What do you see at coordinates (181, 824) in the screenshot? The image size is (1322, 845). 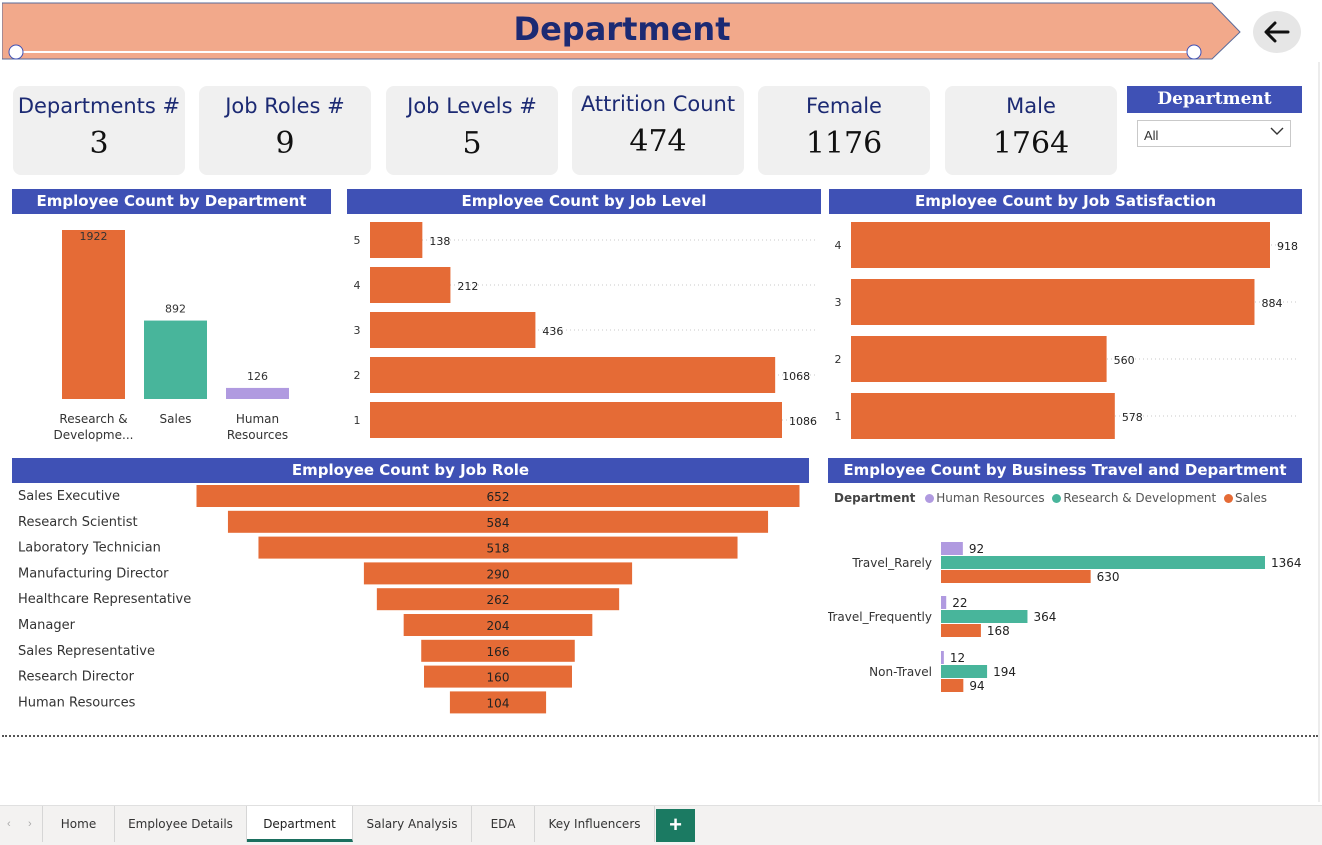 I see `tab-employee-details: Employee Details` at bounding box center [181, 824].